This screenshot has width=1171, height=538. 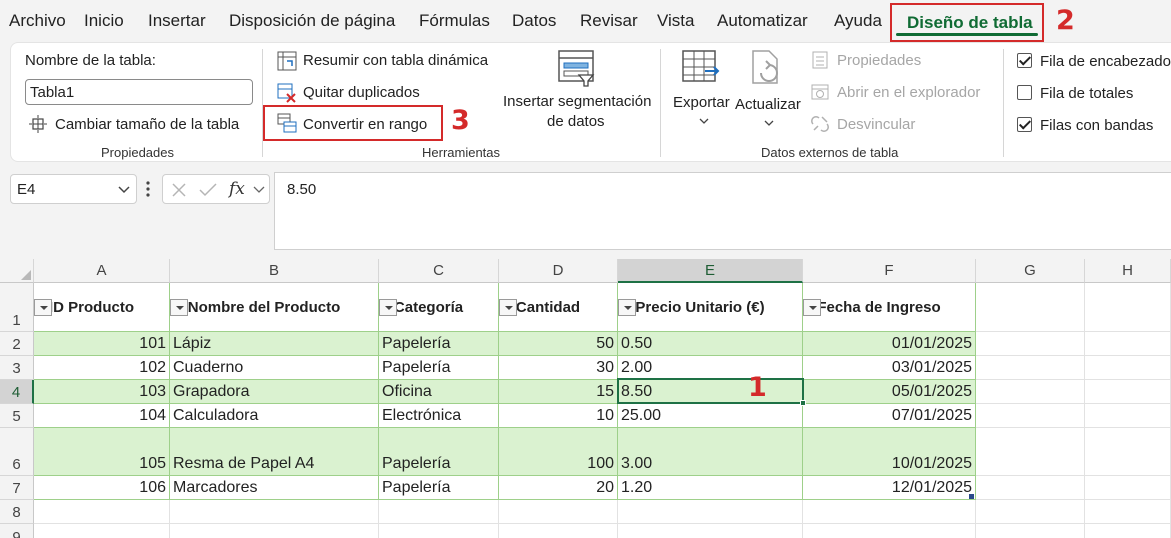 What do you see at coordinates (722, 211) in the screenshot?
I see `formula-input: 8.50` at bounding box center [722, 211].